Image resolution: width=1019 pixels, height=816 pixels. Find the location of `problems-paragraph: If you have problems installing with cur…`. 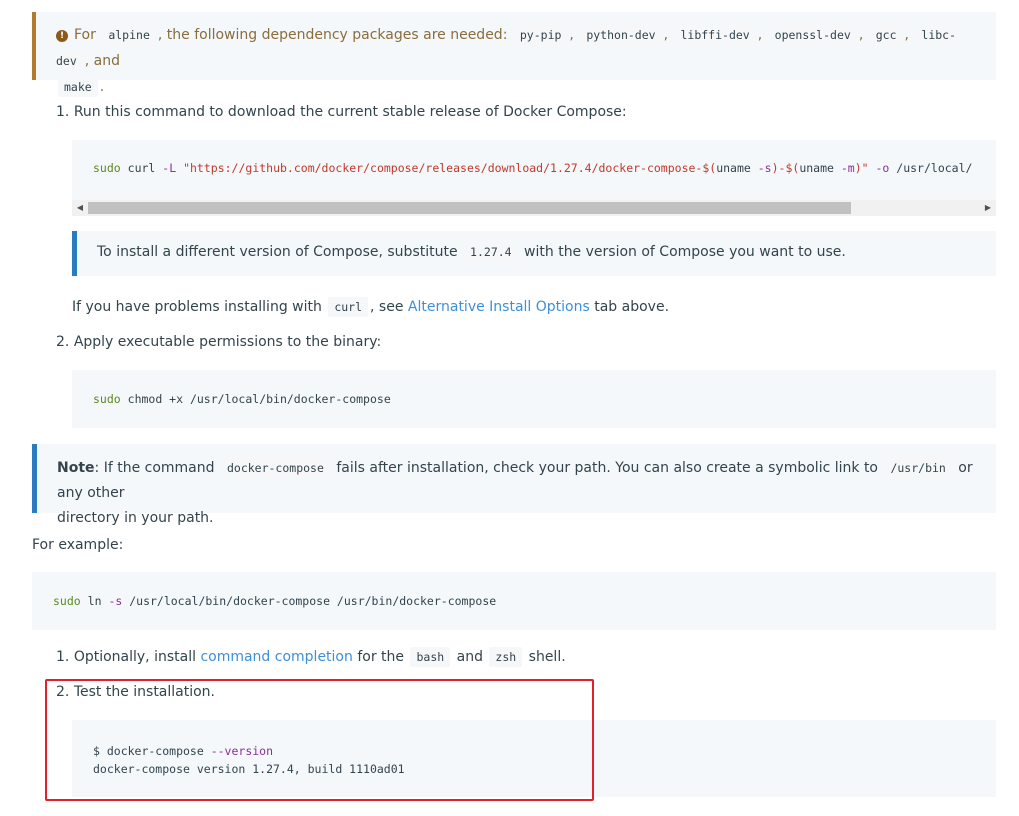

problems-paragraph: If you have problems installing with cur… is located at coordinates (371, 307).